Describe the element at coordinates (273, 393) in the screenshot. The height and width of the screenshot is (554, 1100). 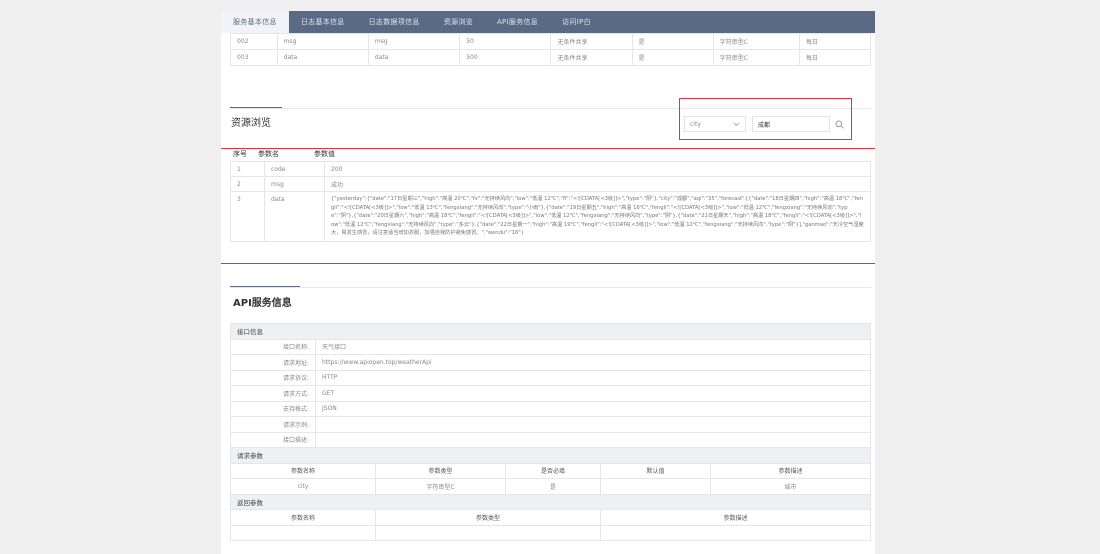
I see `field-label-method: 请求方式:` at that location.